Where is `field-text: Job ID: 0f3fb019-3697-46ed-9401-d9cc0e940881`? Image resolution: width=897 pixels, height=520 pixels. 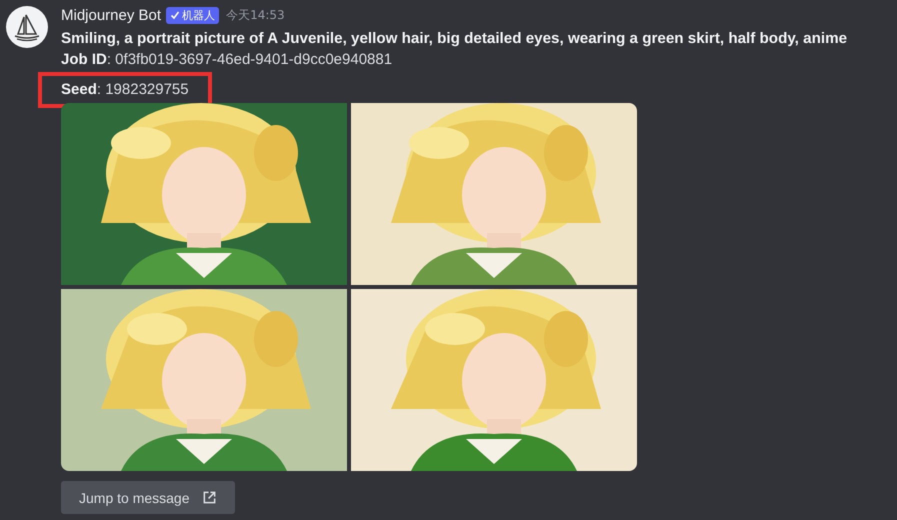 field-text: Job ID: 0f3fb019-3697-46ed-9401-d9cc0e940881 is located at coordinates (226, 59).